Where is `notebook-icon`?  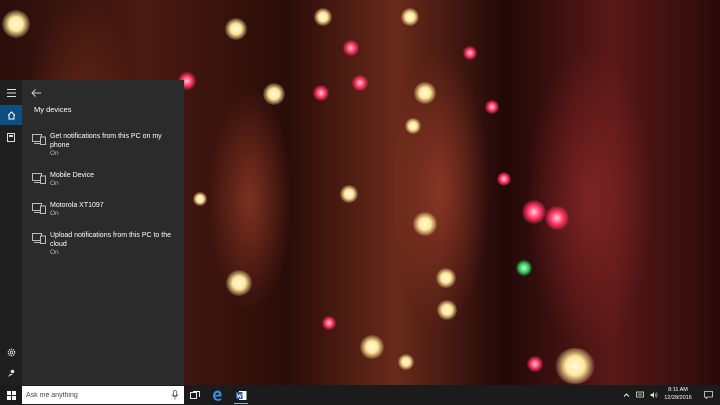
notebook-icon is located at coordinates (11, 137).